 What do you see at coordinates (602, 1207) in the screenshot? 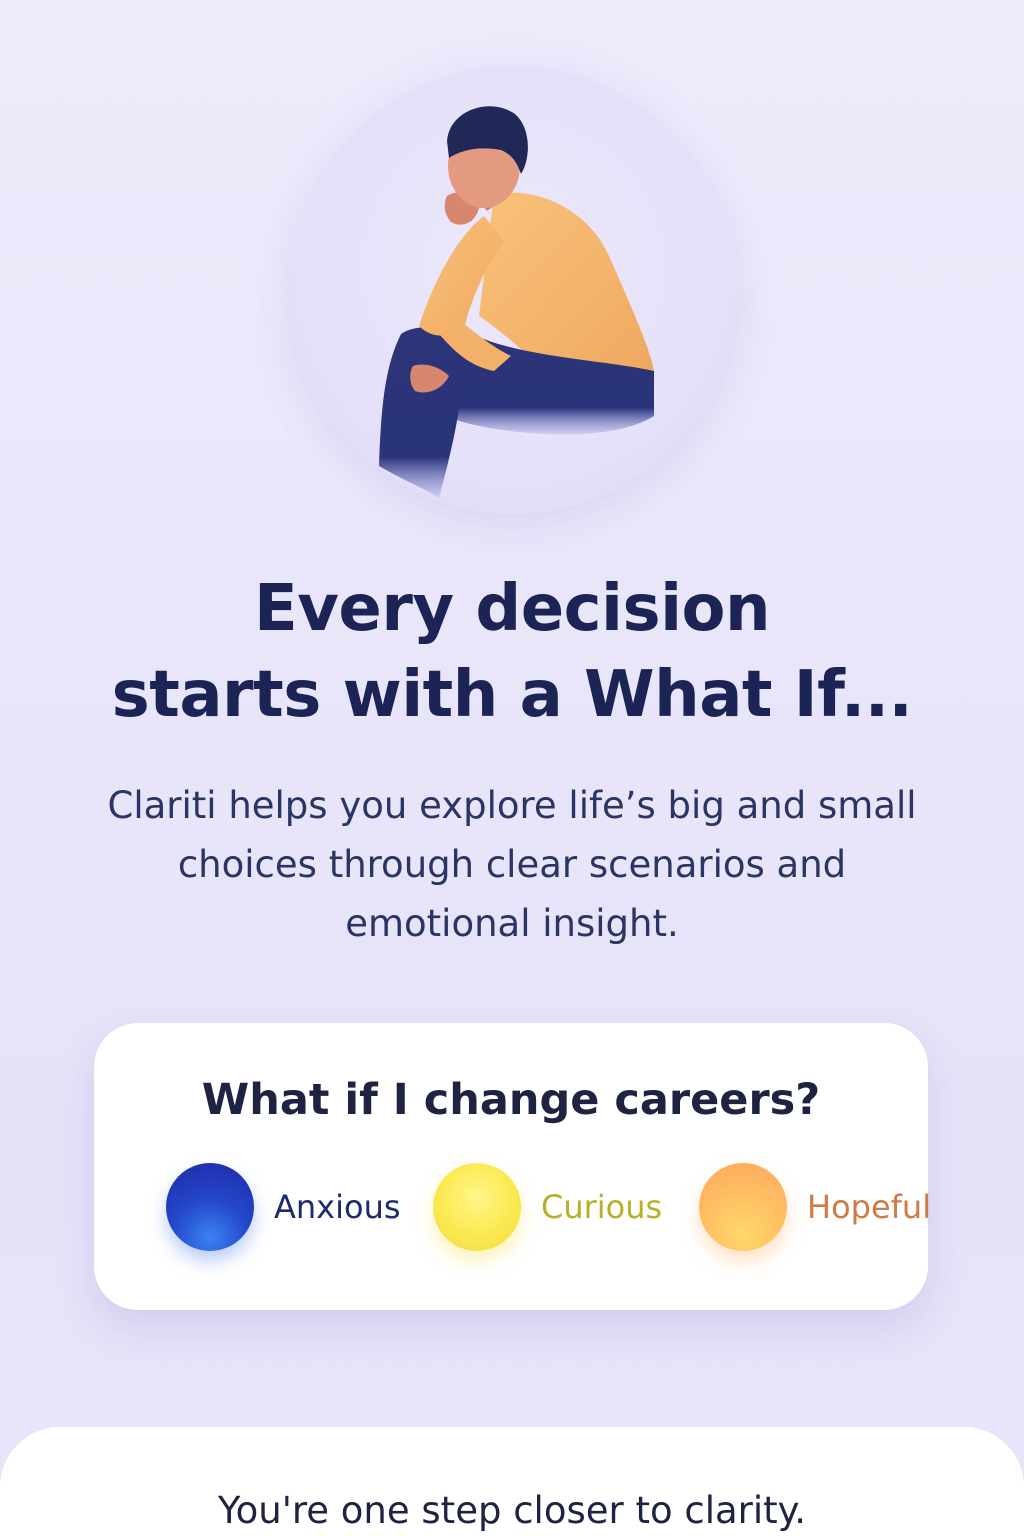
I see `emotion-label: Curious` at bounding box center [602, 1207].